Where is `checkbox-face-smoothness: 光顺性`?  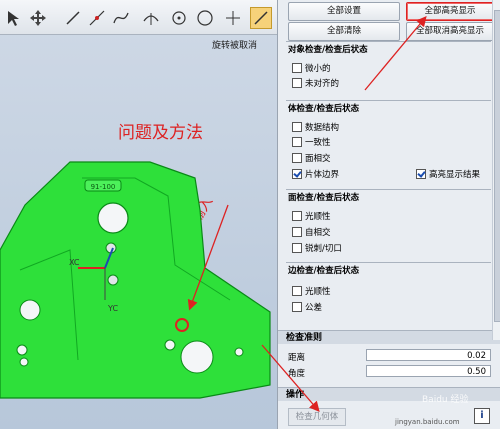 checkbox-face-smoothness: 光顺性 is located at coordinates (311, 216).